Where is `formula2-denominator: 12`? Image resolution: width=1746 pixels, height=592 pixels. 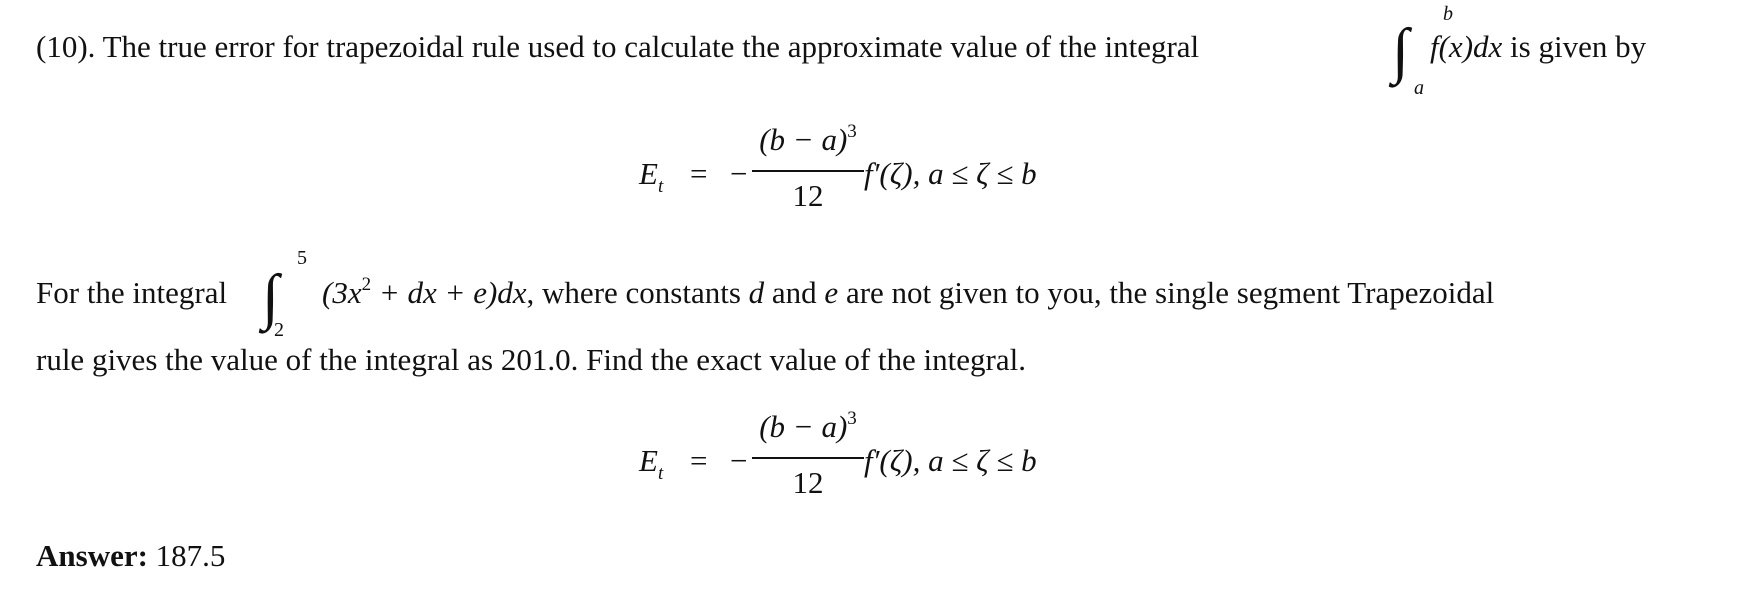 formula2-denominator: 12 is located at coordinates (808, 482).